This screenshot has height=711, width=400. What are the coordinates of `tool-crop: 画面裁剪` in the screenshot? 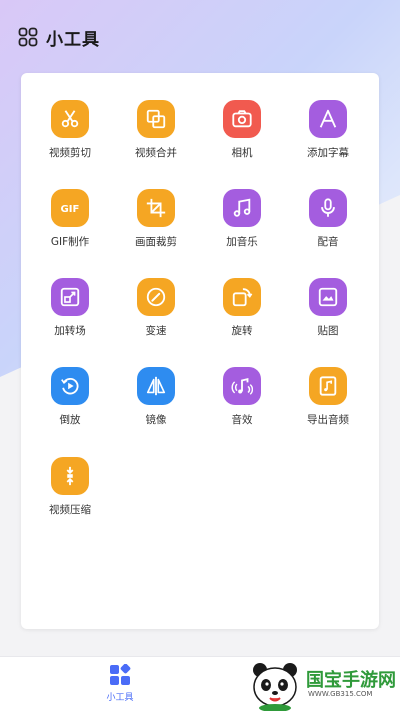 It's located at (156, 224).